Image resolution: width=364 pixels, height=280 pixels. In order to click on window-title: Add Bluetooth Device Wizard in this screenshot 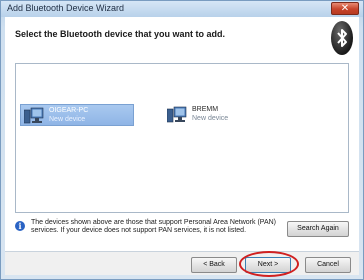, I will do `click(66, 8)`.